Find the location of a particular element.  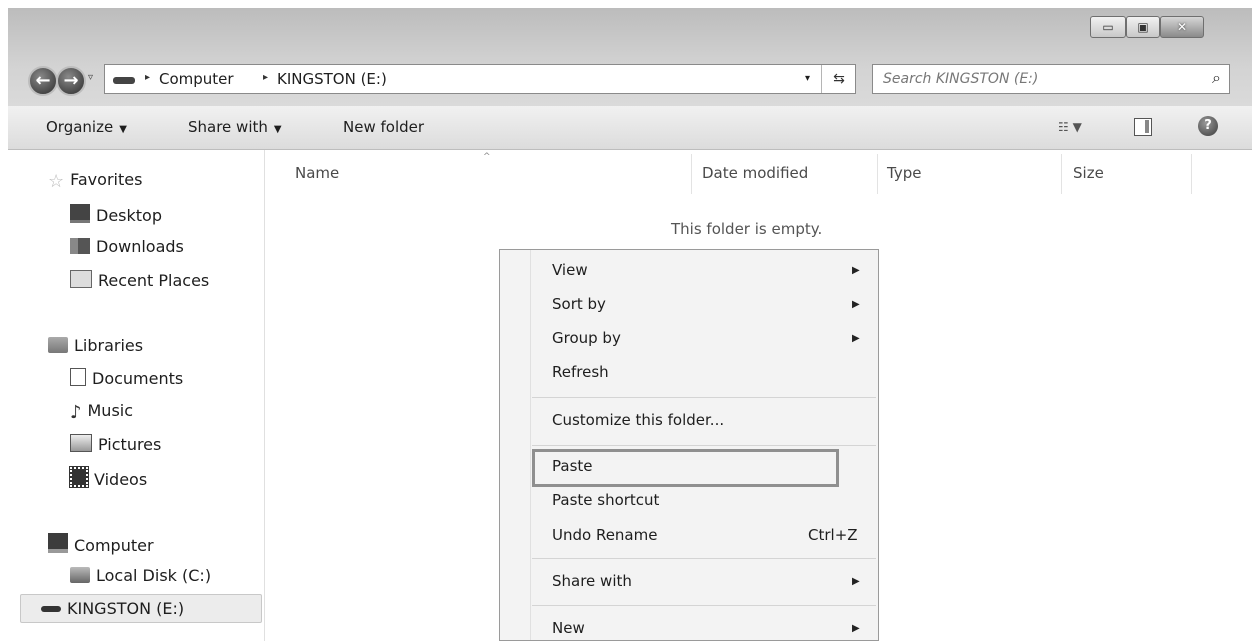

back-button: ← is located at coordinates (43, 81).